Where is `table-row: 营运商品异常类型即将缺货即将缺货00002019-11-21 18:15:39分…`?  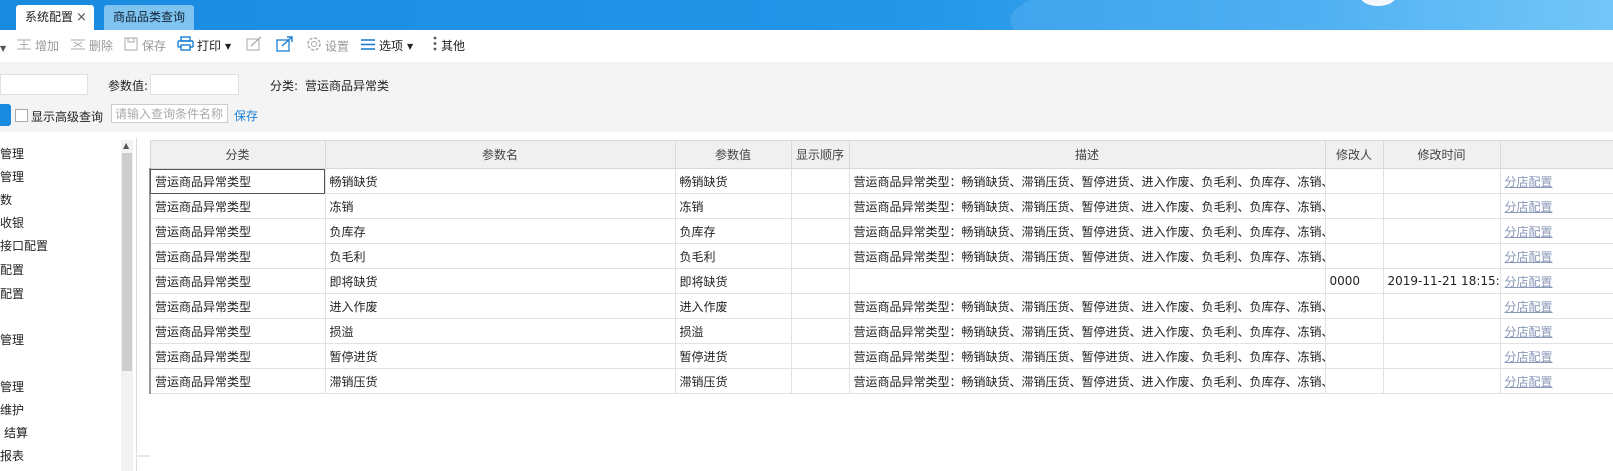 table-row: 营运商品异常类型即将缺货即将缺货00002019-11-21 18:15:39分… is located at coordinates (881, 281).